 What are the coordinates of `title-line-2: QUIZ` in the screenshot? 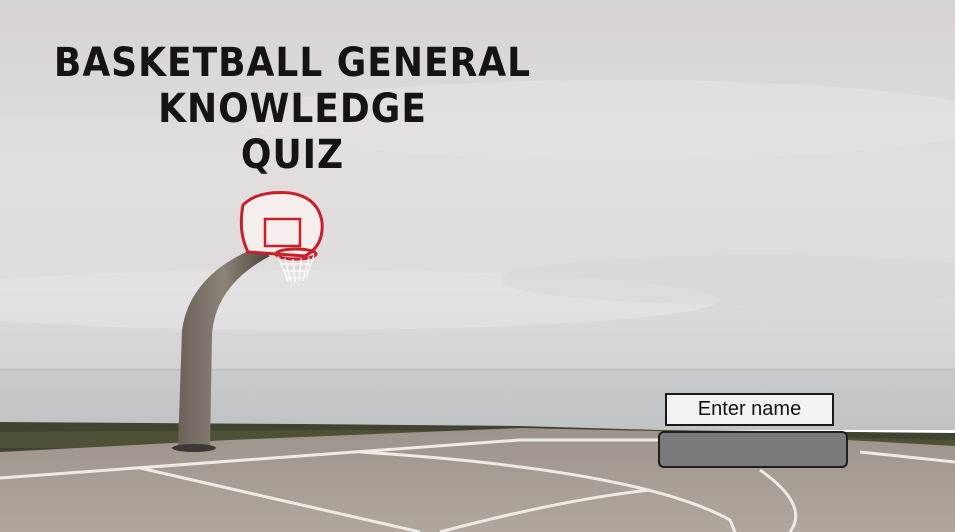 It's located at (292, 155).